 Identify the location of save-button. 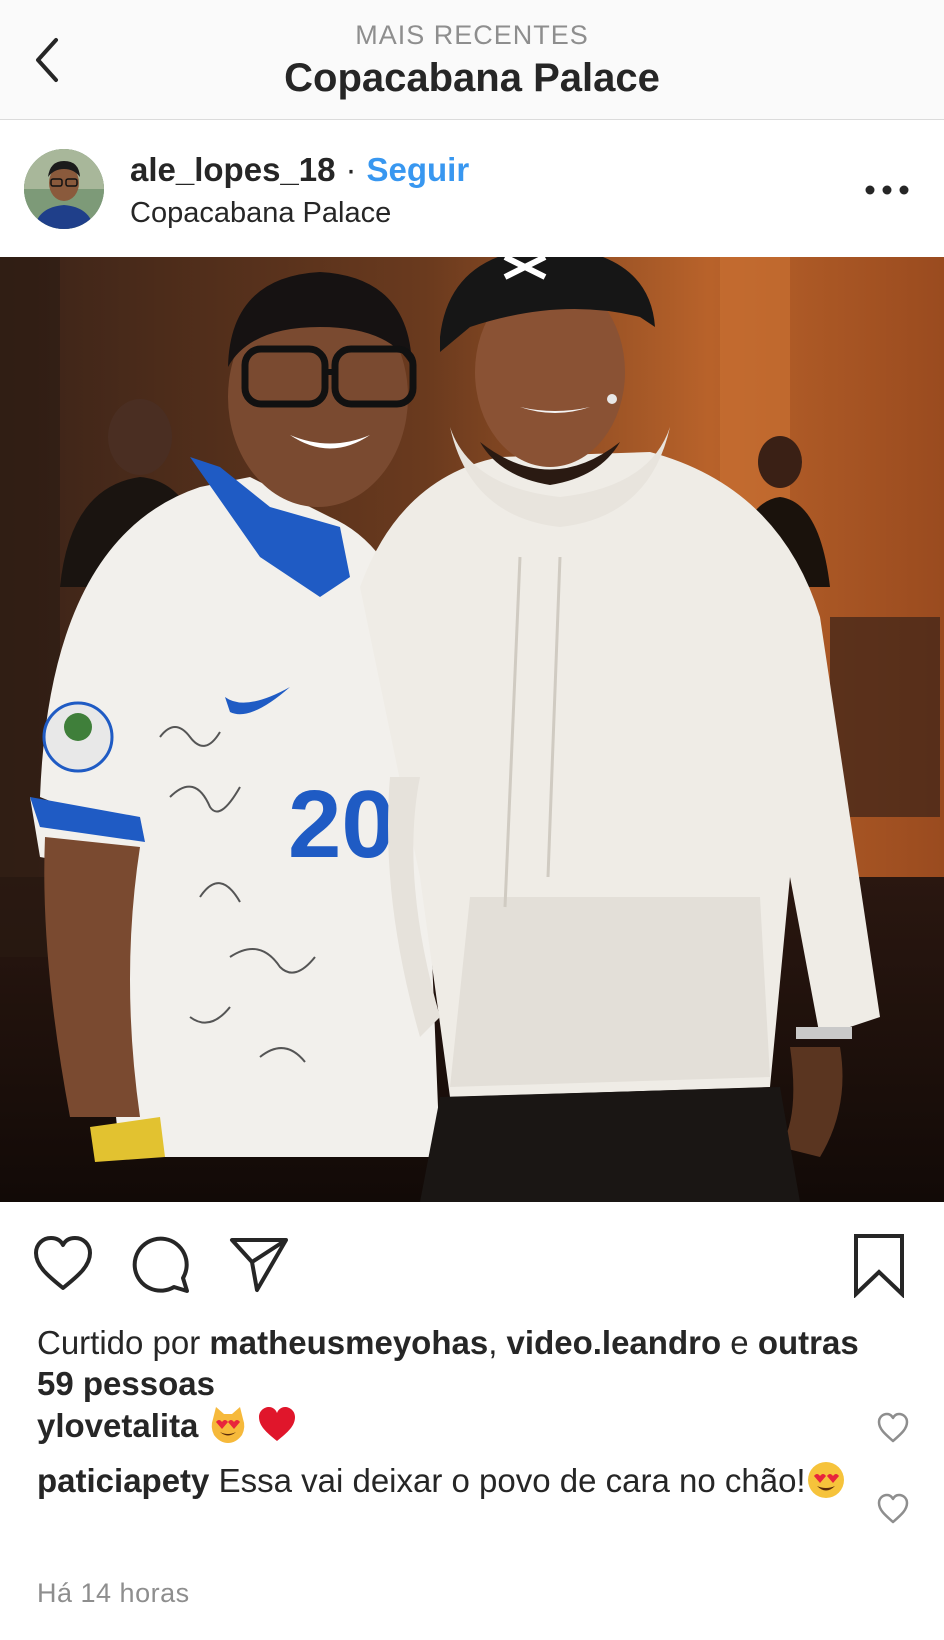
(879, 1265).